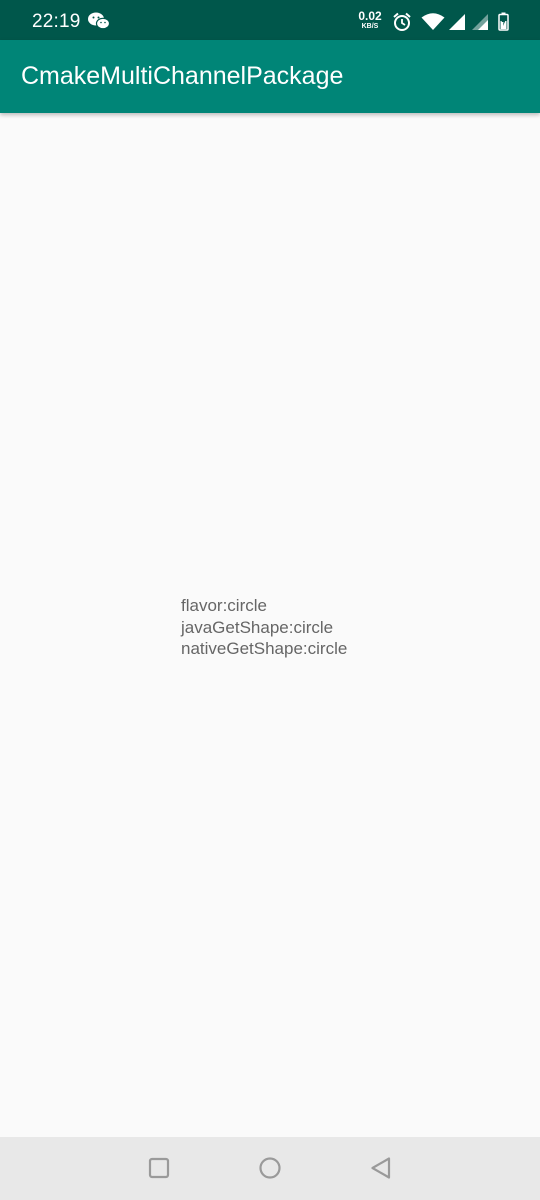 This screenshot has width=540, height=1200. What do you see at coordinates (457, 22) in the screenshot?
I see `signal-icon` at bounding box center [457, 22].